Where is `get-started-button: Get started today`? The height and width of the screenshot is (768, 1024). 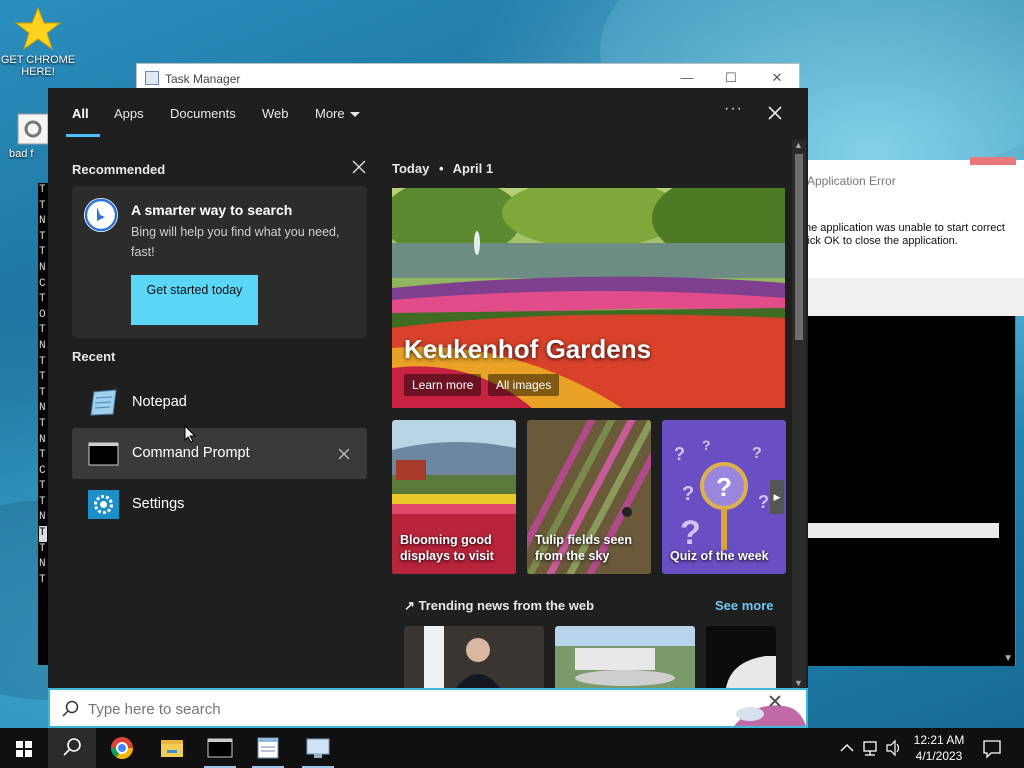
get-started-button: Get started today is located at coordinates (194, 300).